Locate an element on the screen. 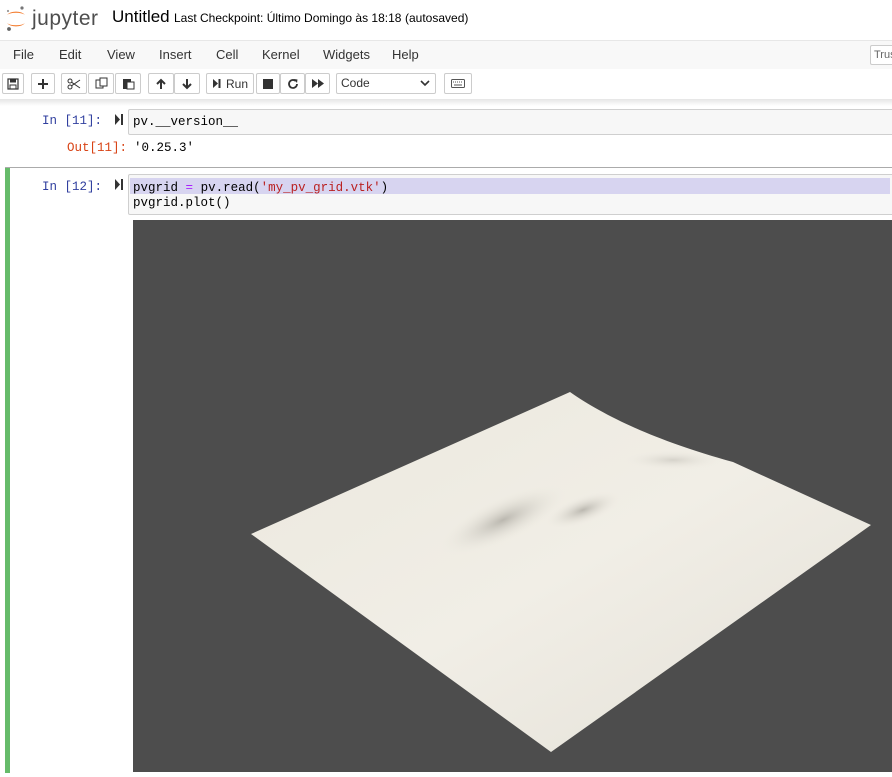 Image resolution: width=892 pixels, height=777 pixels. autosave-status: (autosaved) is located at coordinates (437, 18).